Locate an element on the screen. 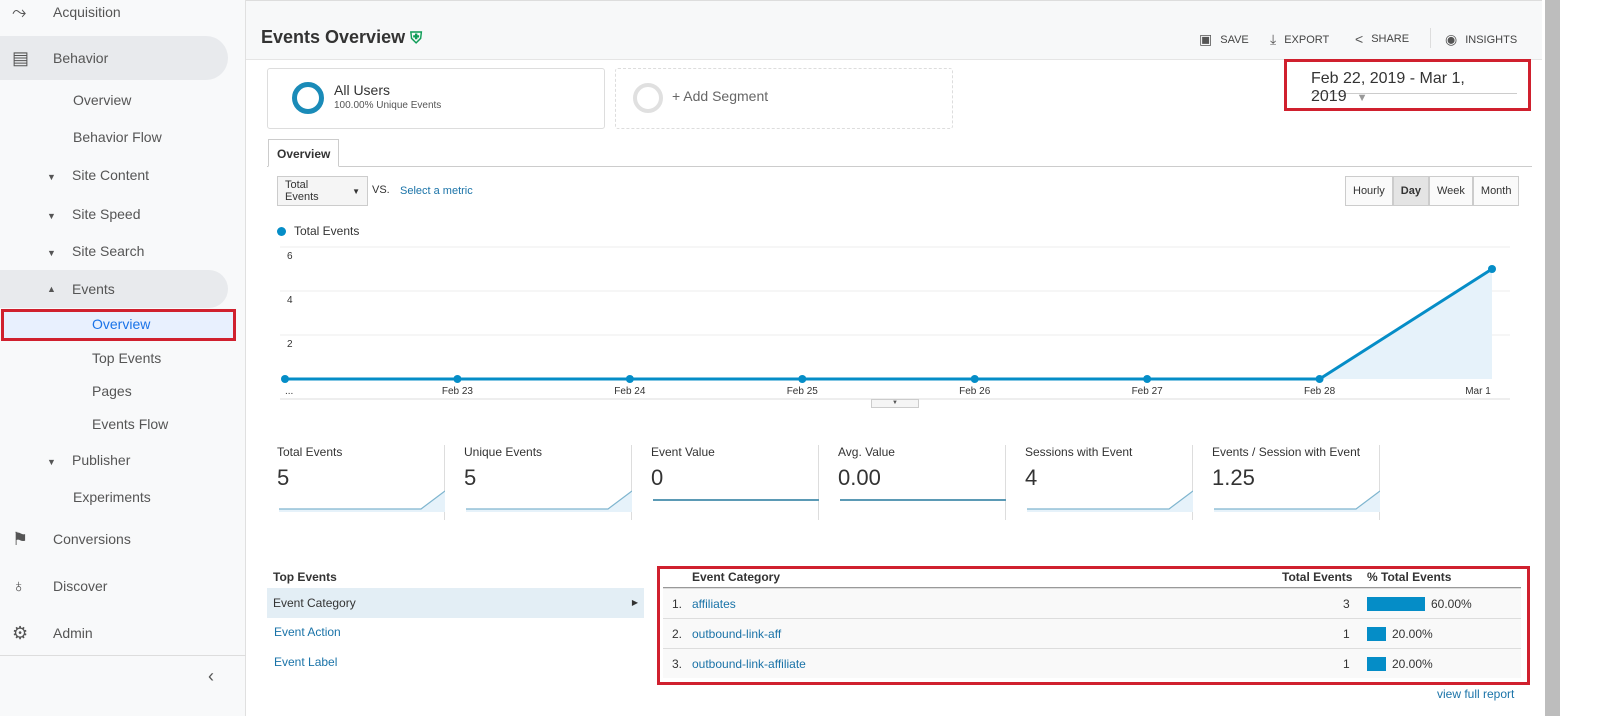 The width and height of the screenshot is (1600, 716). chevron-left-icon: ‹ is located at coordinates (211, 676).